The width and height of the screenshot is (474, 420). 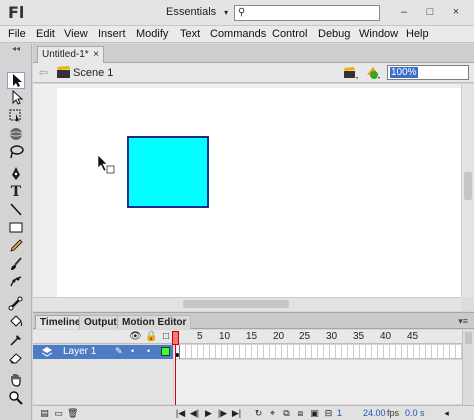 What do you see at coordinates (112, 34) in the screenshot?
I see `menu-insert: Insert` at bounding box center [112, 34].